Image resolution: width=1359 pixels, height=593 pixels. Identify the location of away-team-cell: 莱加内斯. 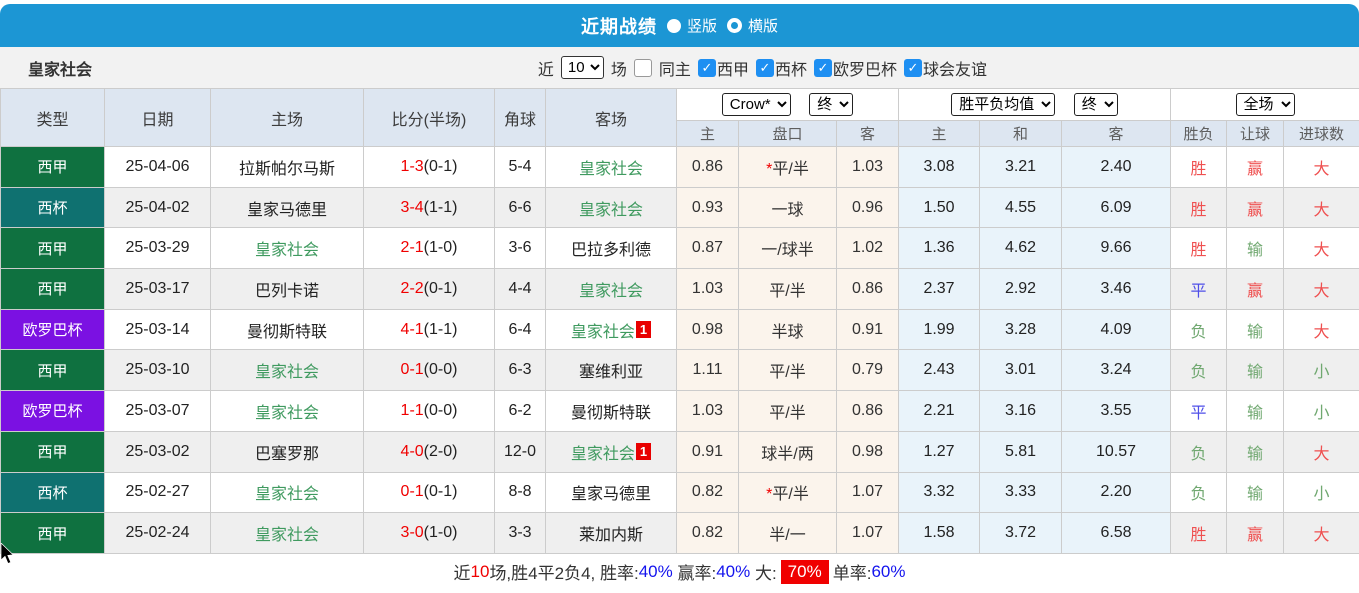
(611, 533).